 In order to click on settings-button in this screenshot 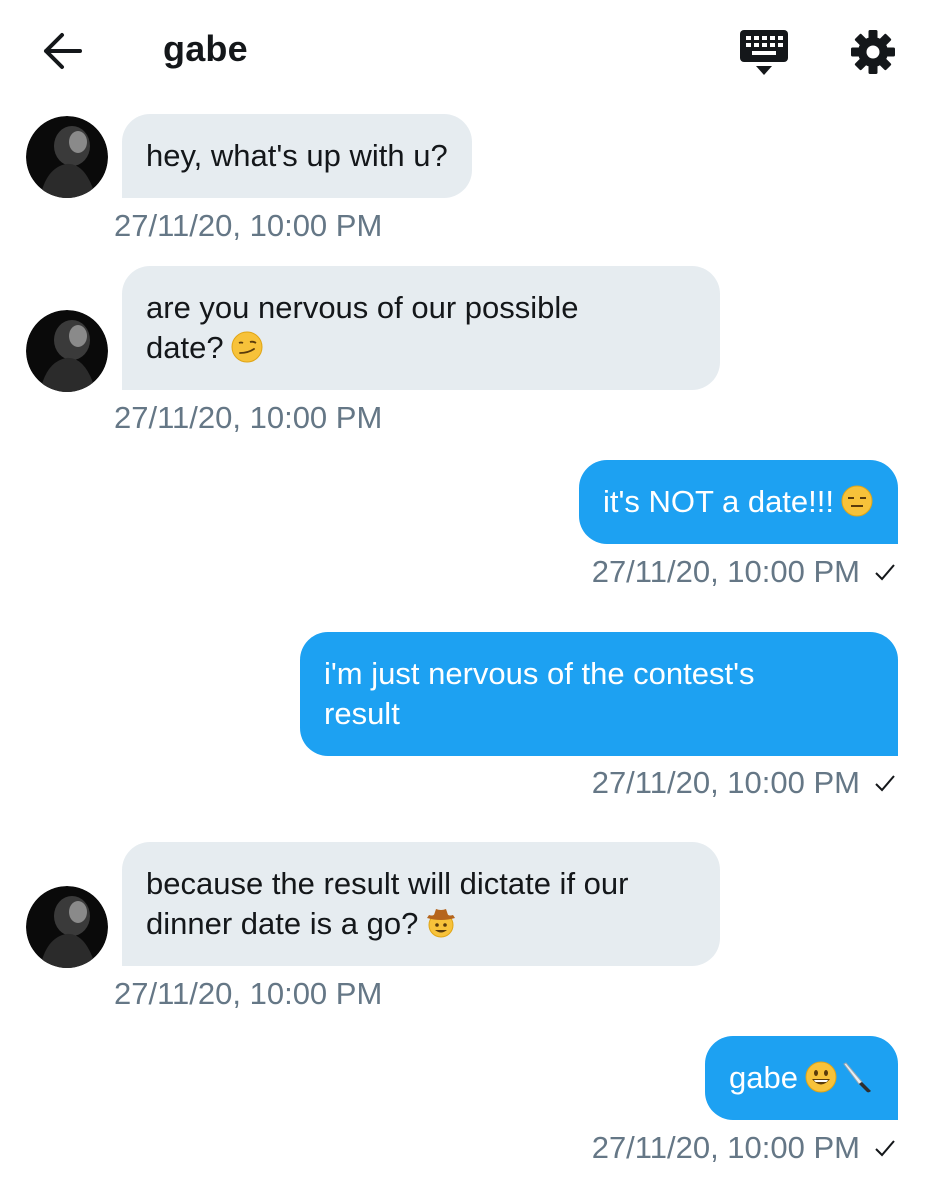, I will do `click(873, 52)`.